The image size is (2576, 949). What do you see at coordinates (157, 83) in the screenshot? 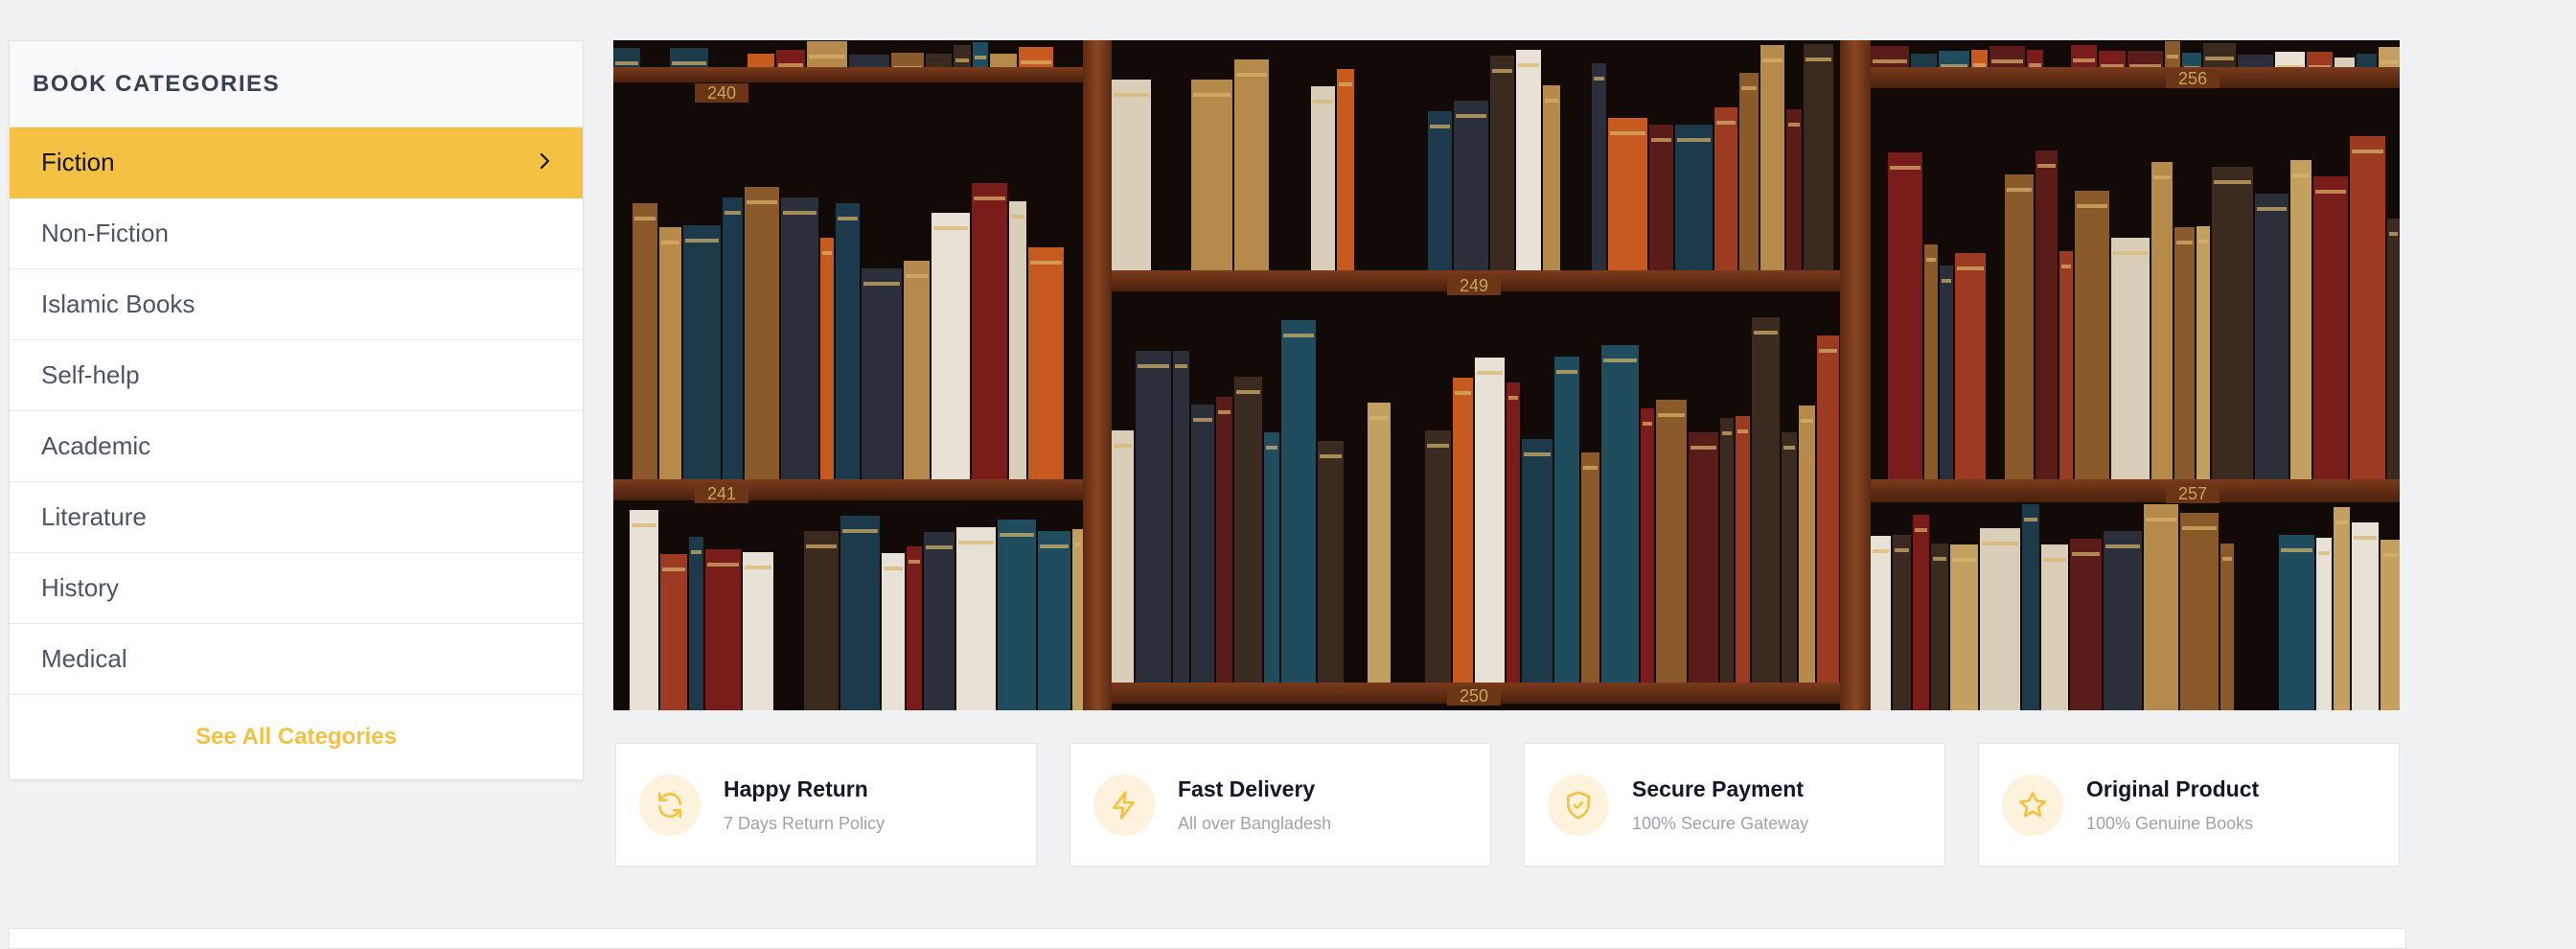
I see `sidebar-title: BOOK CATEGORIES` at bounding box center [157, 83].